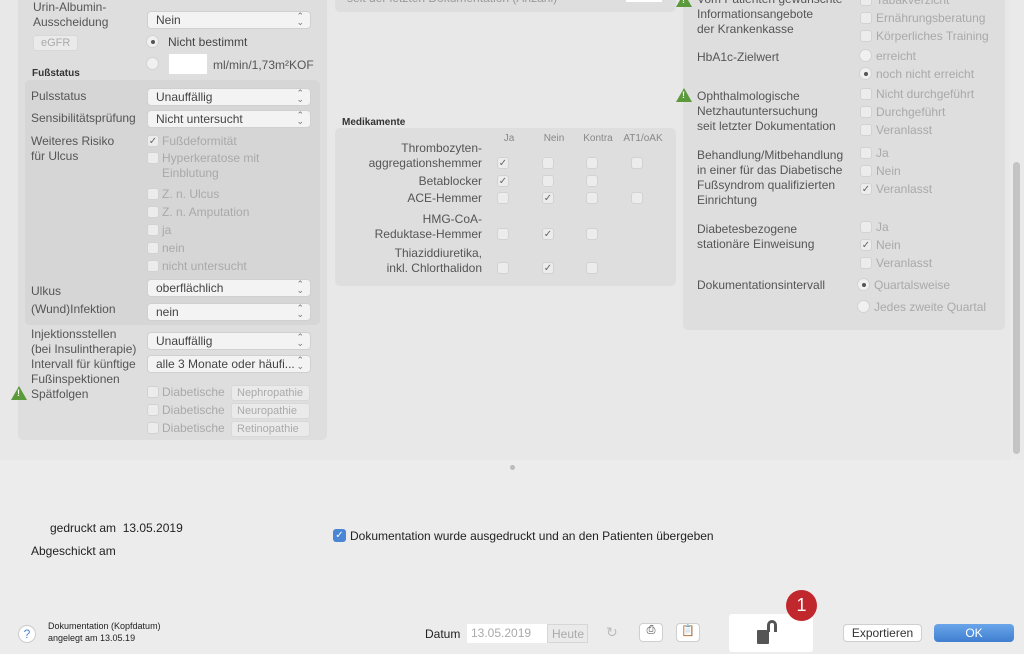 The image size is (1024, 654). I want to click on med-column-header: AT1/oAK, so click(643, 138).